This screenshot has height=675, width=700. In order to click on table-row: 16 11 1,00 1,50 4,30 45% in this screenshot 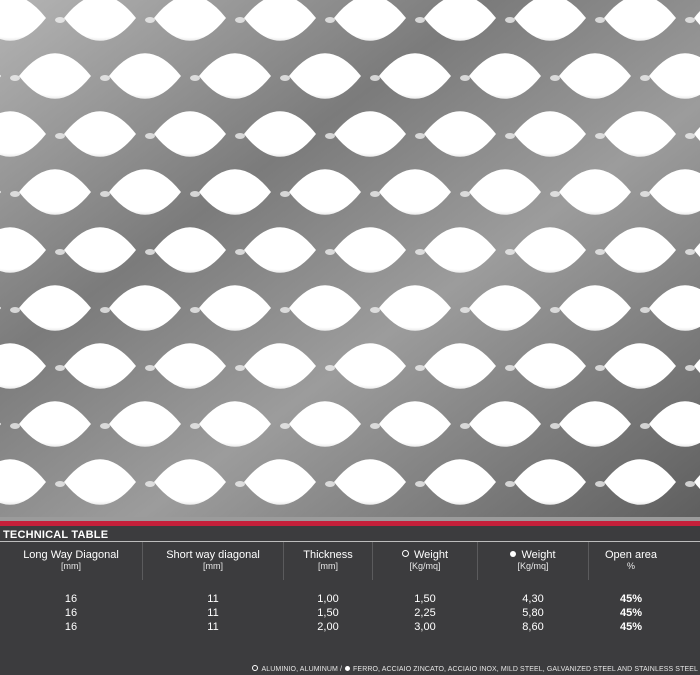, I will do `click(350, 599)`.